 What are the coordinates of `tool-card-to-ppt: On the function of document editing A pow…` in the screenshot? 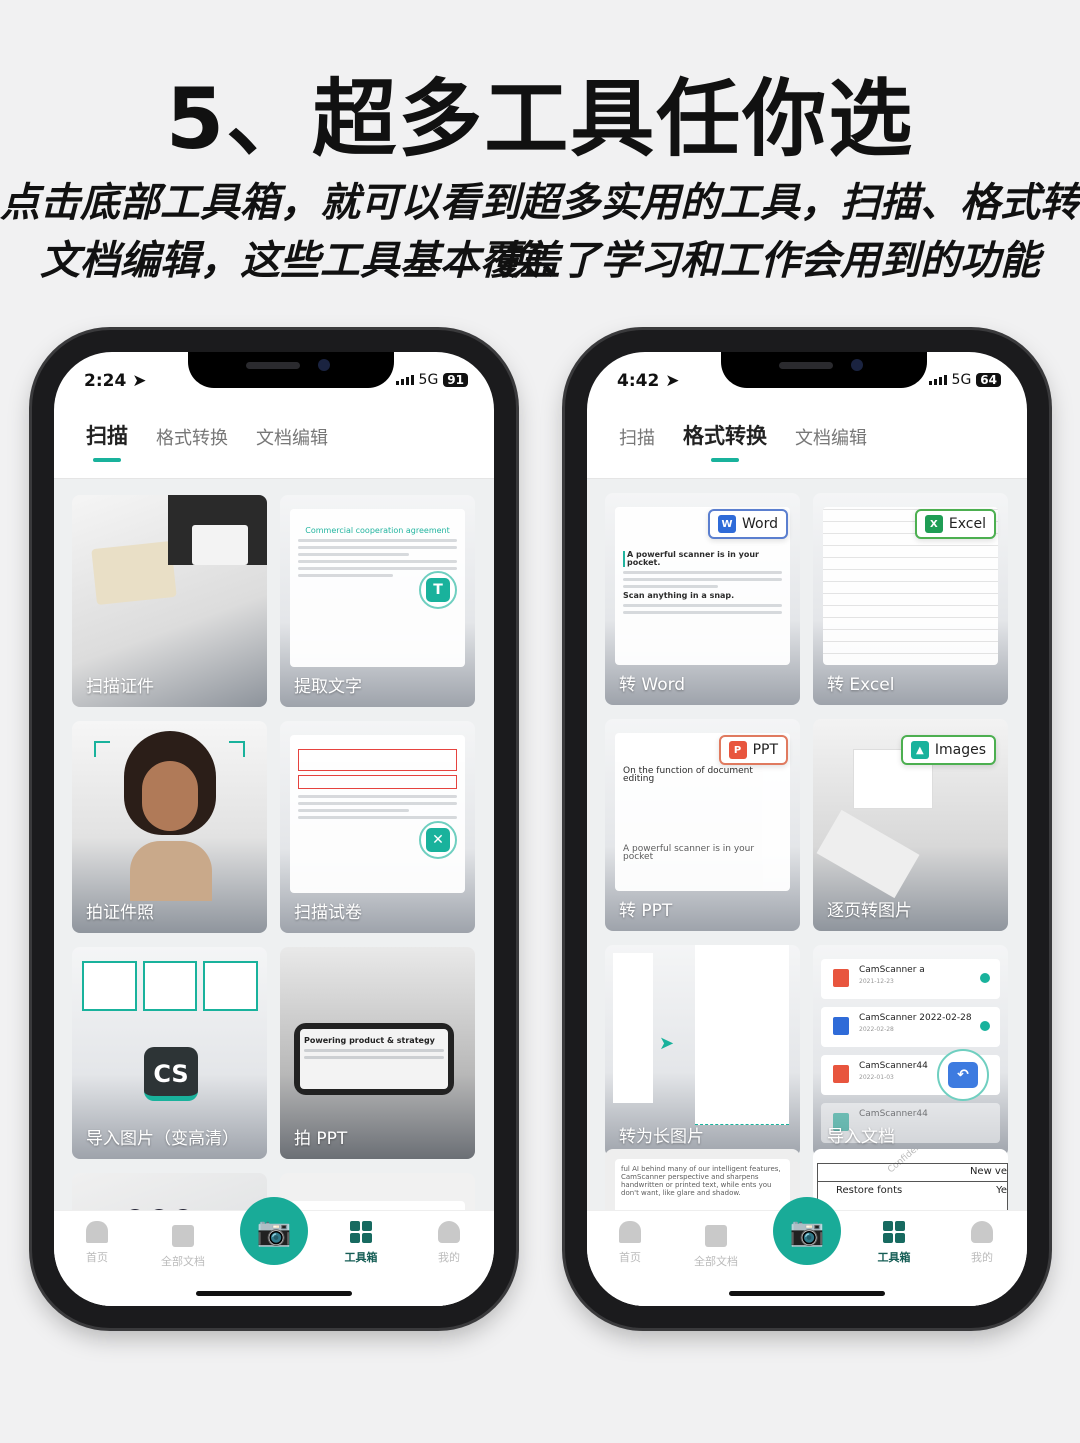 It's located at (702, 825).